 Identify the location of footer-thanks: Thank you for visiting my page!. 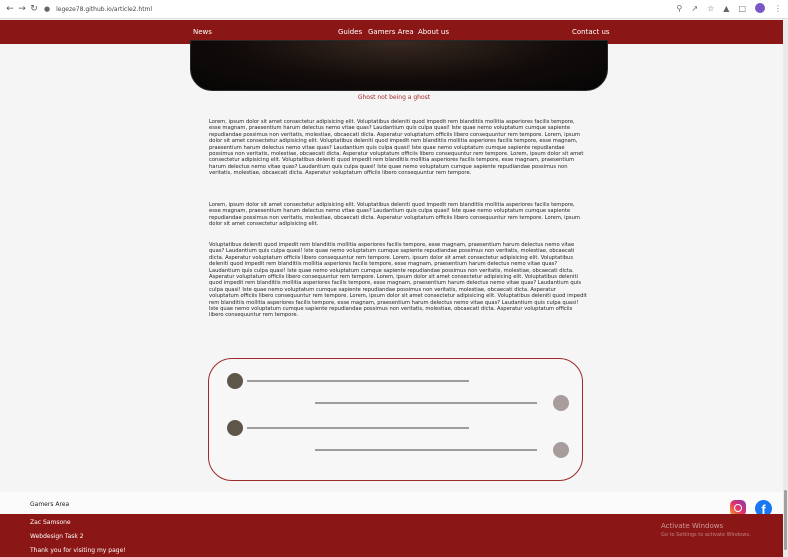
(78, 550).